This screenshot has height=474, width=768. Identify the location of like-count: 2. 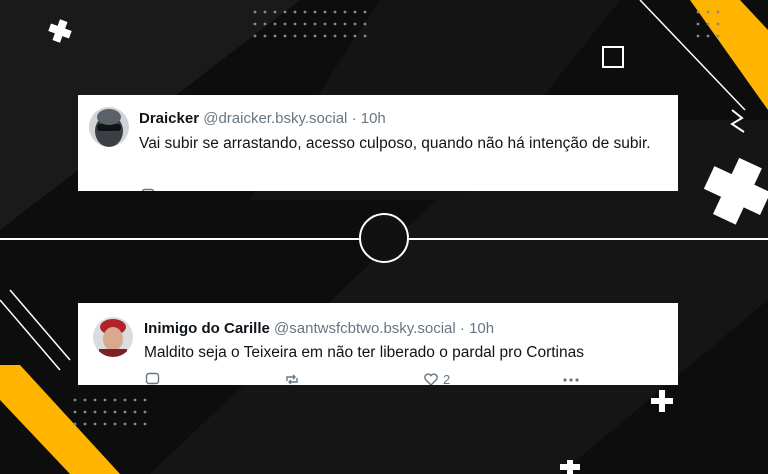
(447, 378).